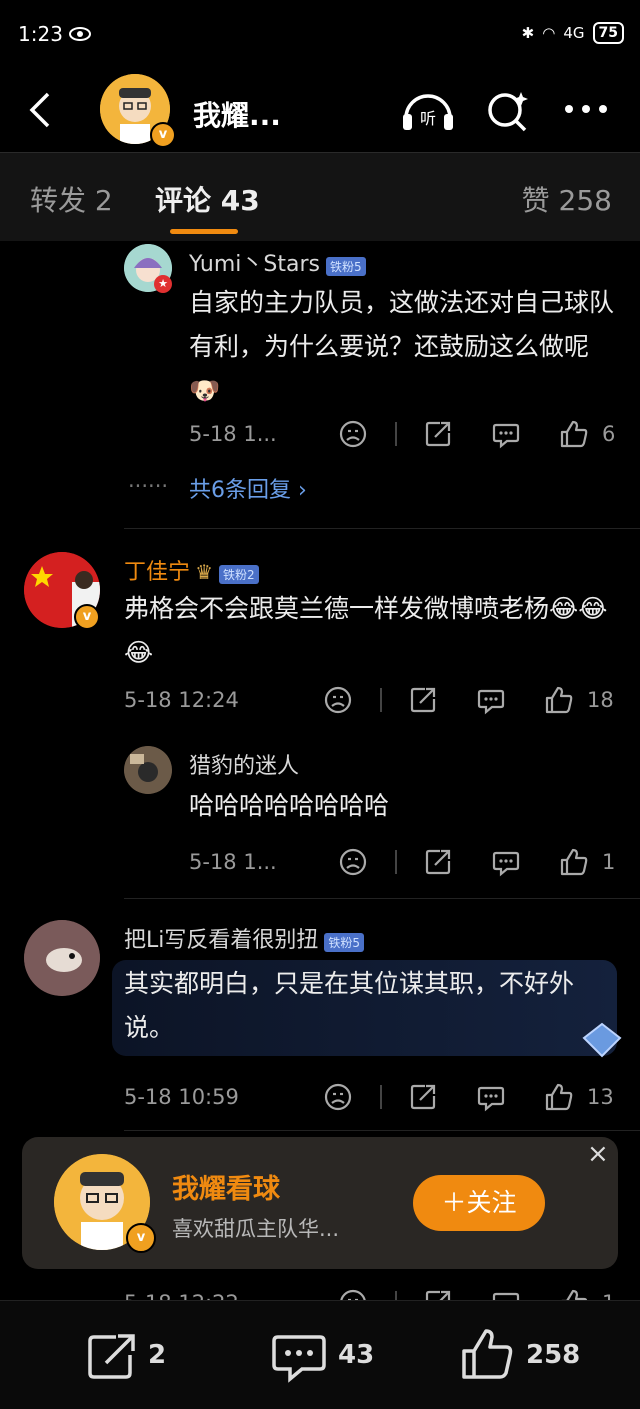 The image size is (640, 1409). What do you see at coordinates (80, 34) in the screenshot?
I see `eye-icon` at bounding box center [80, 34].